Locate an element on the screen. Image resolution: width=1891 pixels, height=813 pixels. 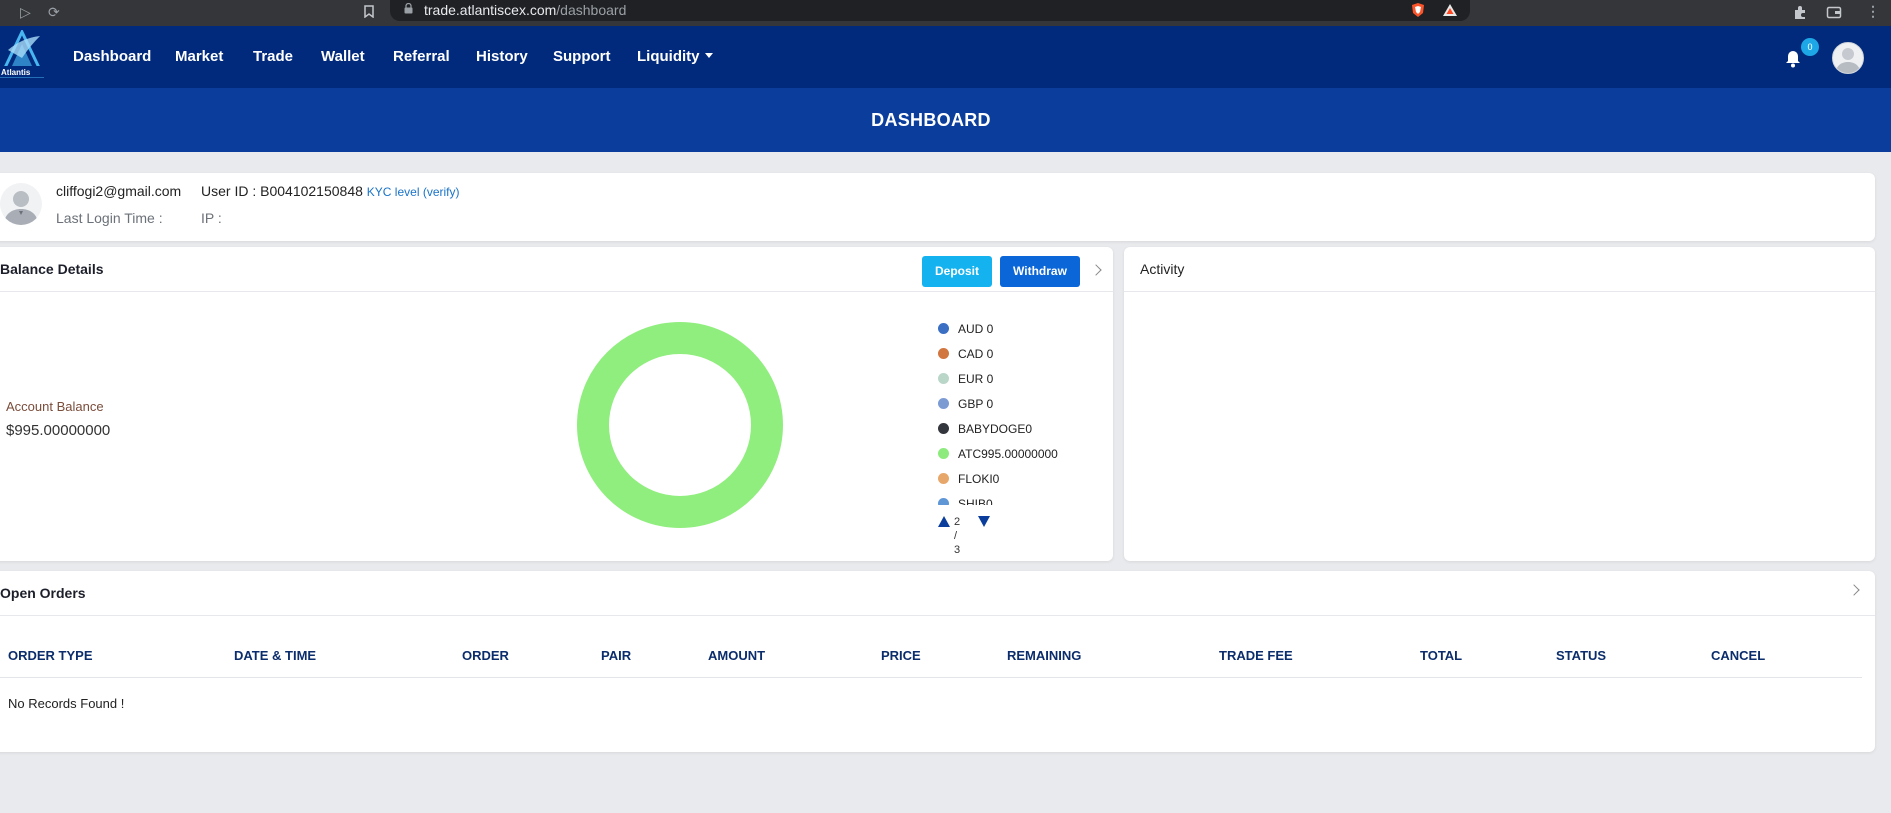
withdraw-button: Withdraw is located at coordinates (1040, 271).